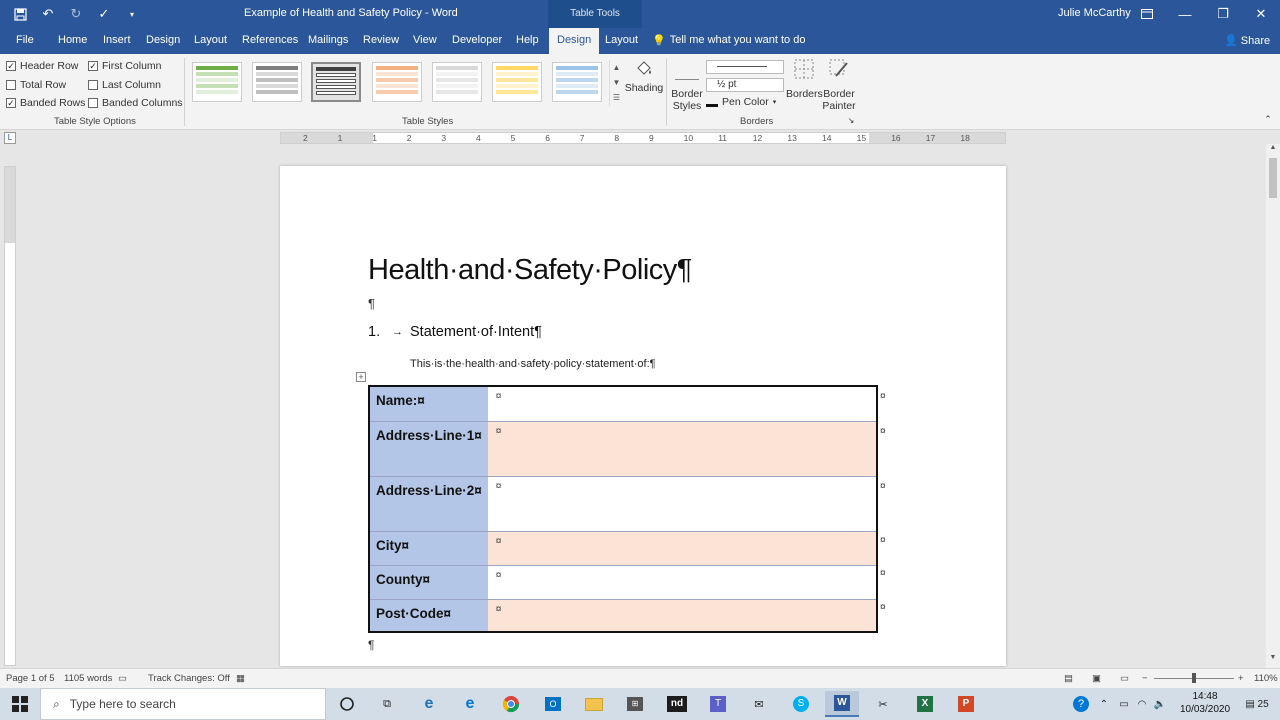 The width and height of the screenshot is (1280, 720). What do you see at coordinates (1273, 178) in the screenshot?
I see `scroll-thumb` at bounding box center [1273, 178].